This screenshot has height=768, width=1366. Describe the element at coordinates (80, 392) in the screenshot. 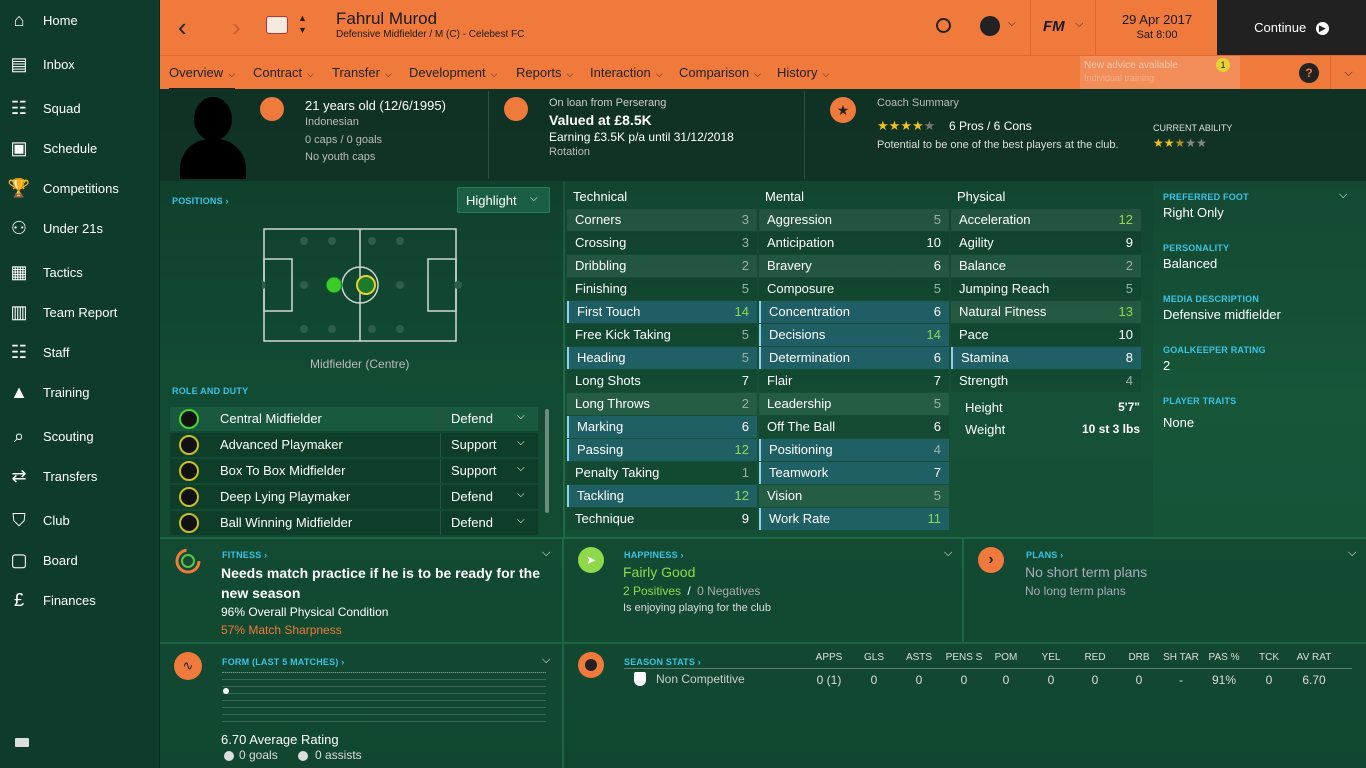

I see `sidebar-item-training: ▲ Training` at that location.